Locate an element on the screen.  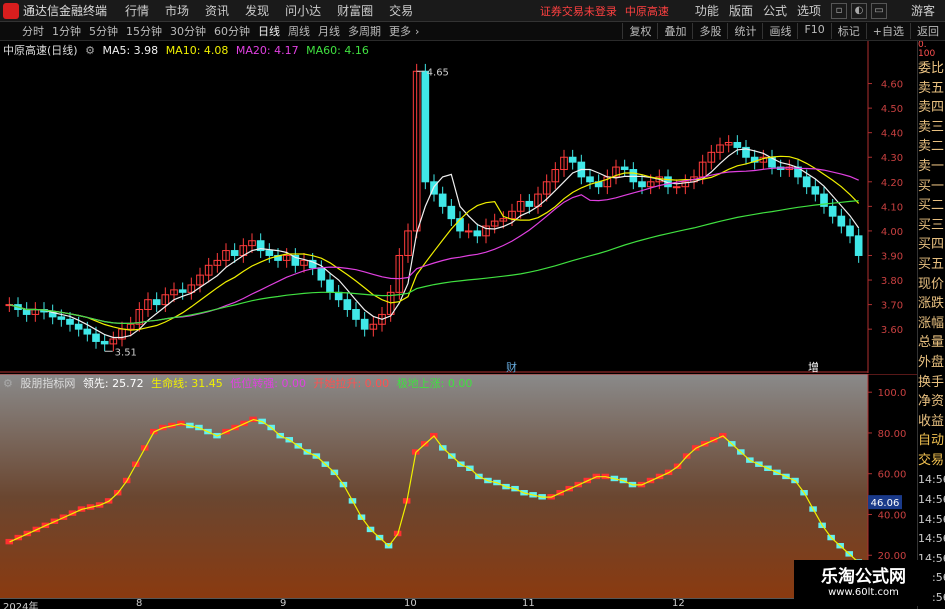
side-panel-item: 买二 is located at coordinates (931, 206).